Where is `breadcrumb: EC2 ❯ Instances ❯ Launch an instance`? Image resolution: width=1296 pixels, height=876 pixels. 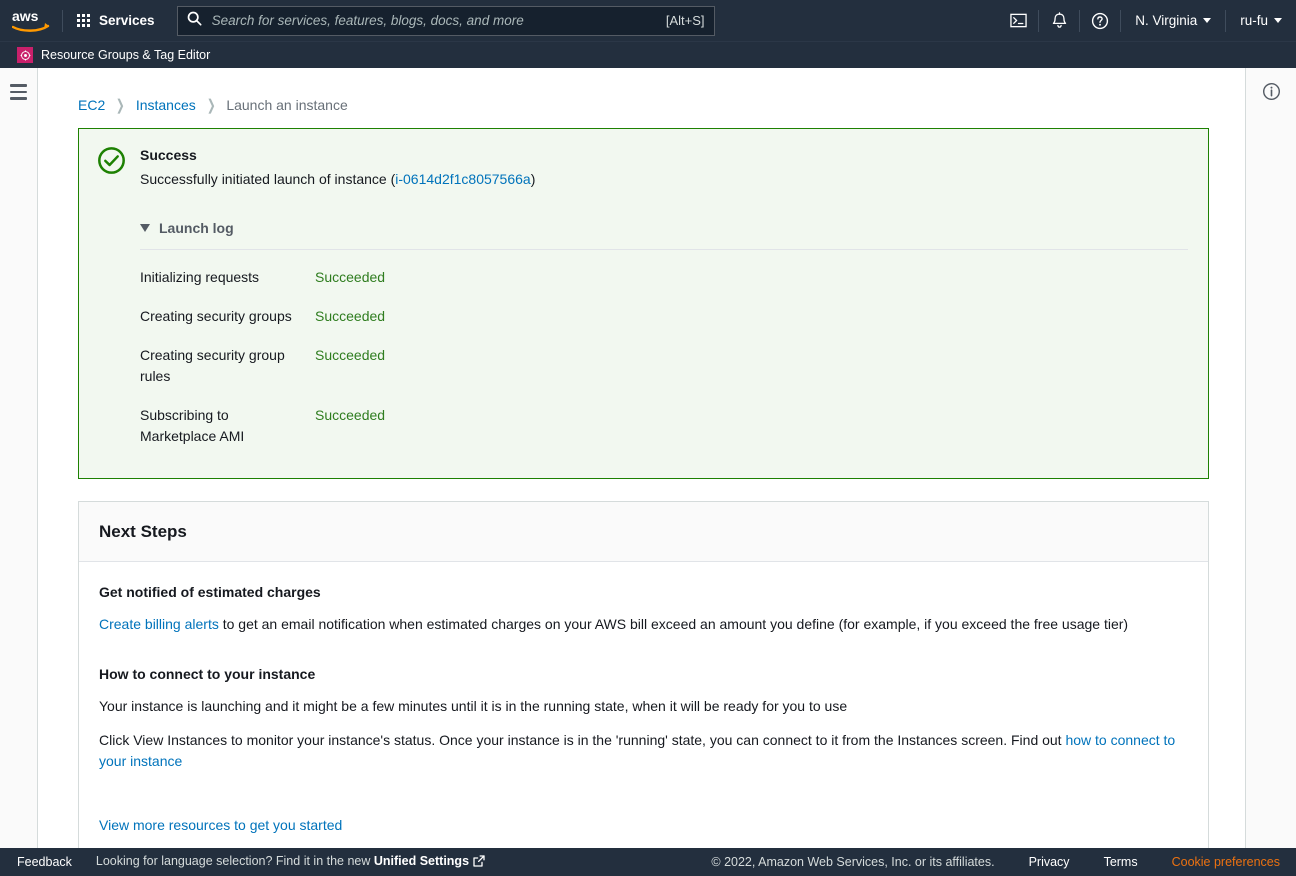 breadcrumb: EC2 ❯ Instances ❯ Launch an instance is located at coordinates (643, 98).